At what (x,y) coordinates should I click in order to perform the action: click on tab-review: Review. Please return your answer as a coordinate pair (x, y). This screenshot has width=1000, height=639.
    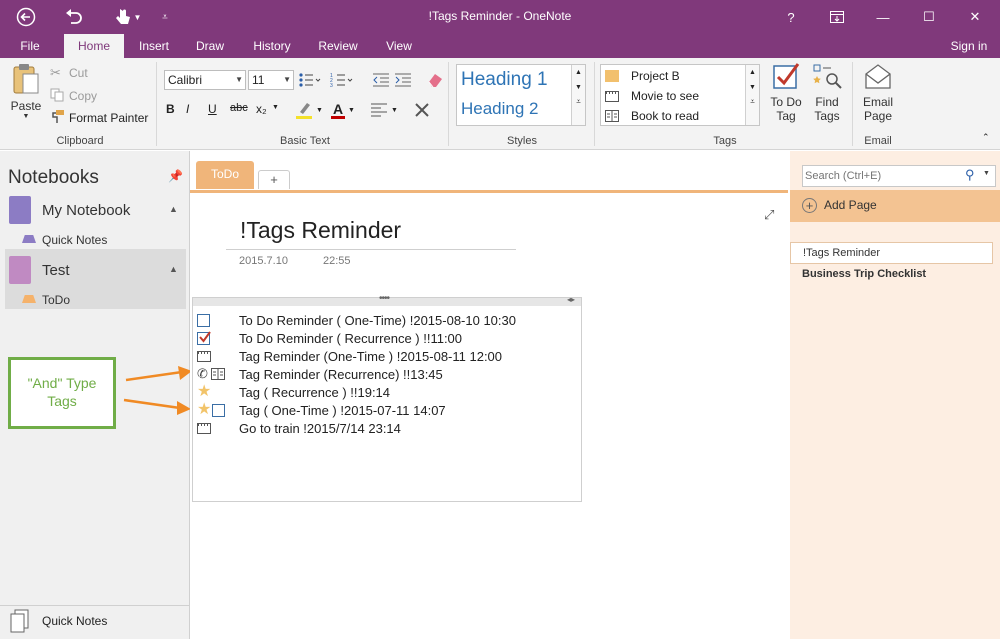
    Looking at the image, I should click on (338, 46).